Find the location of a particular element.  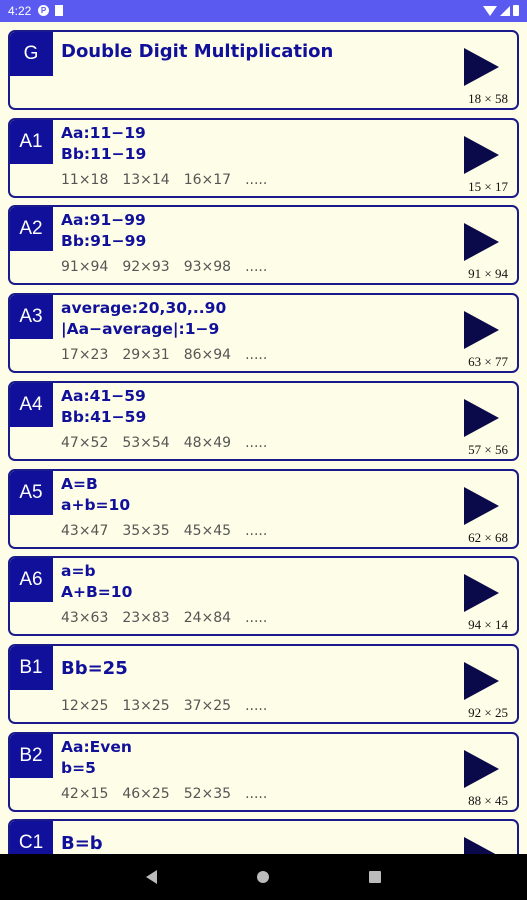

status-icons is located at coordinates (501, 10).